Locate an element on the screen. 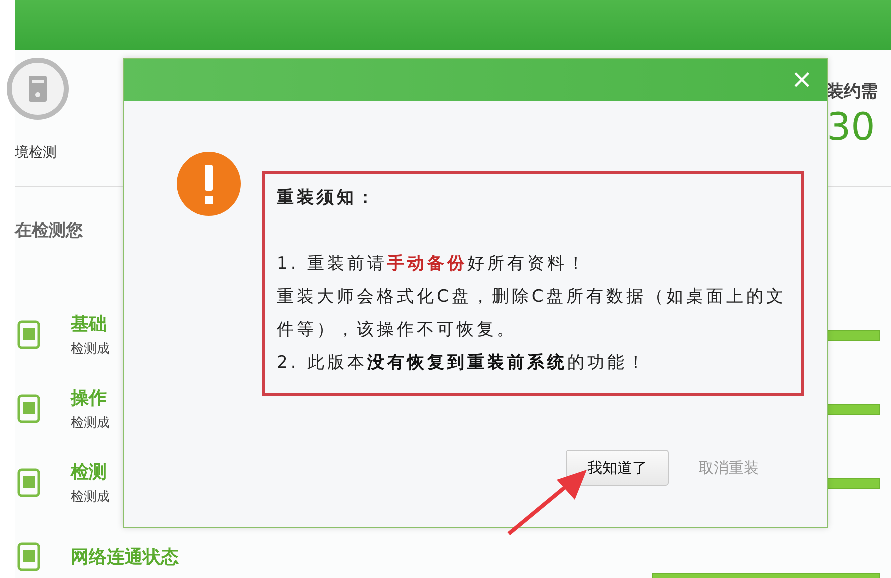  check-title: 操作 is located at coordinates (89, 398).